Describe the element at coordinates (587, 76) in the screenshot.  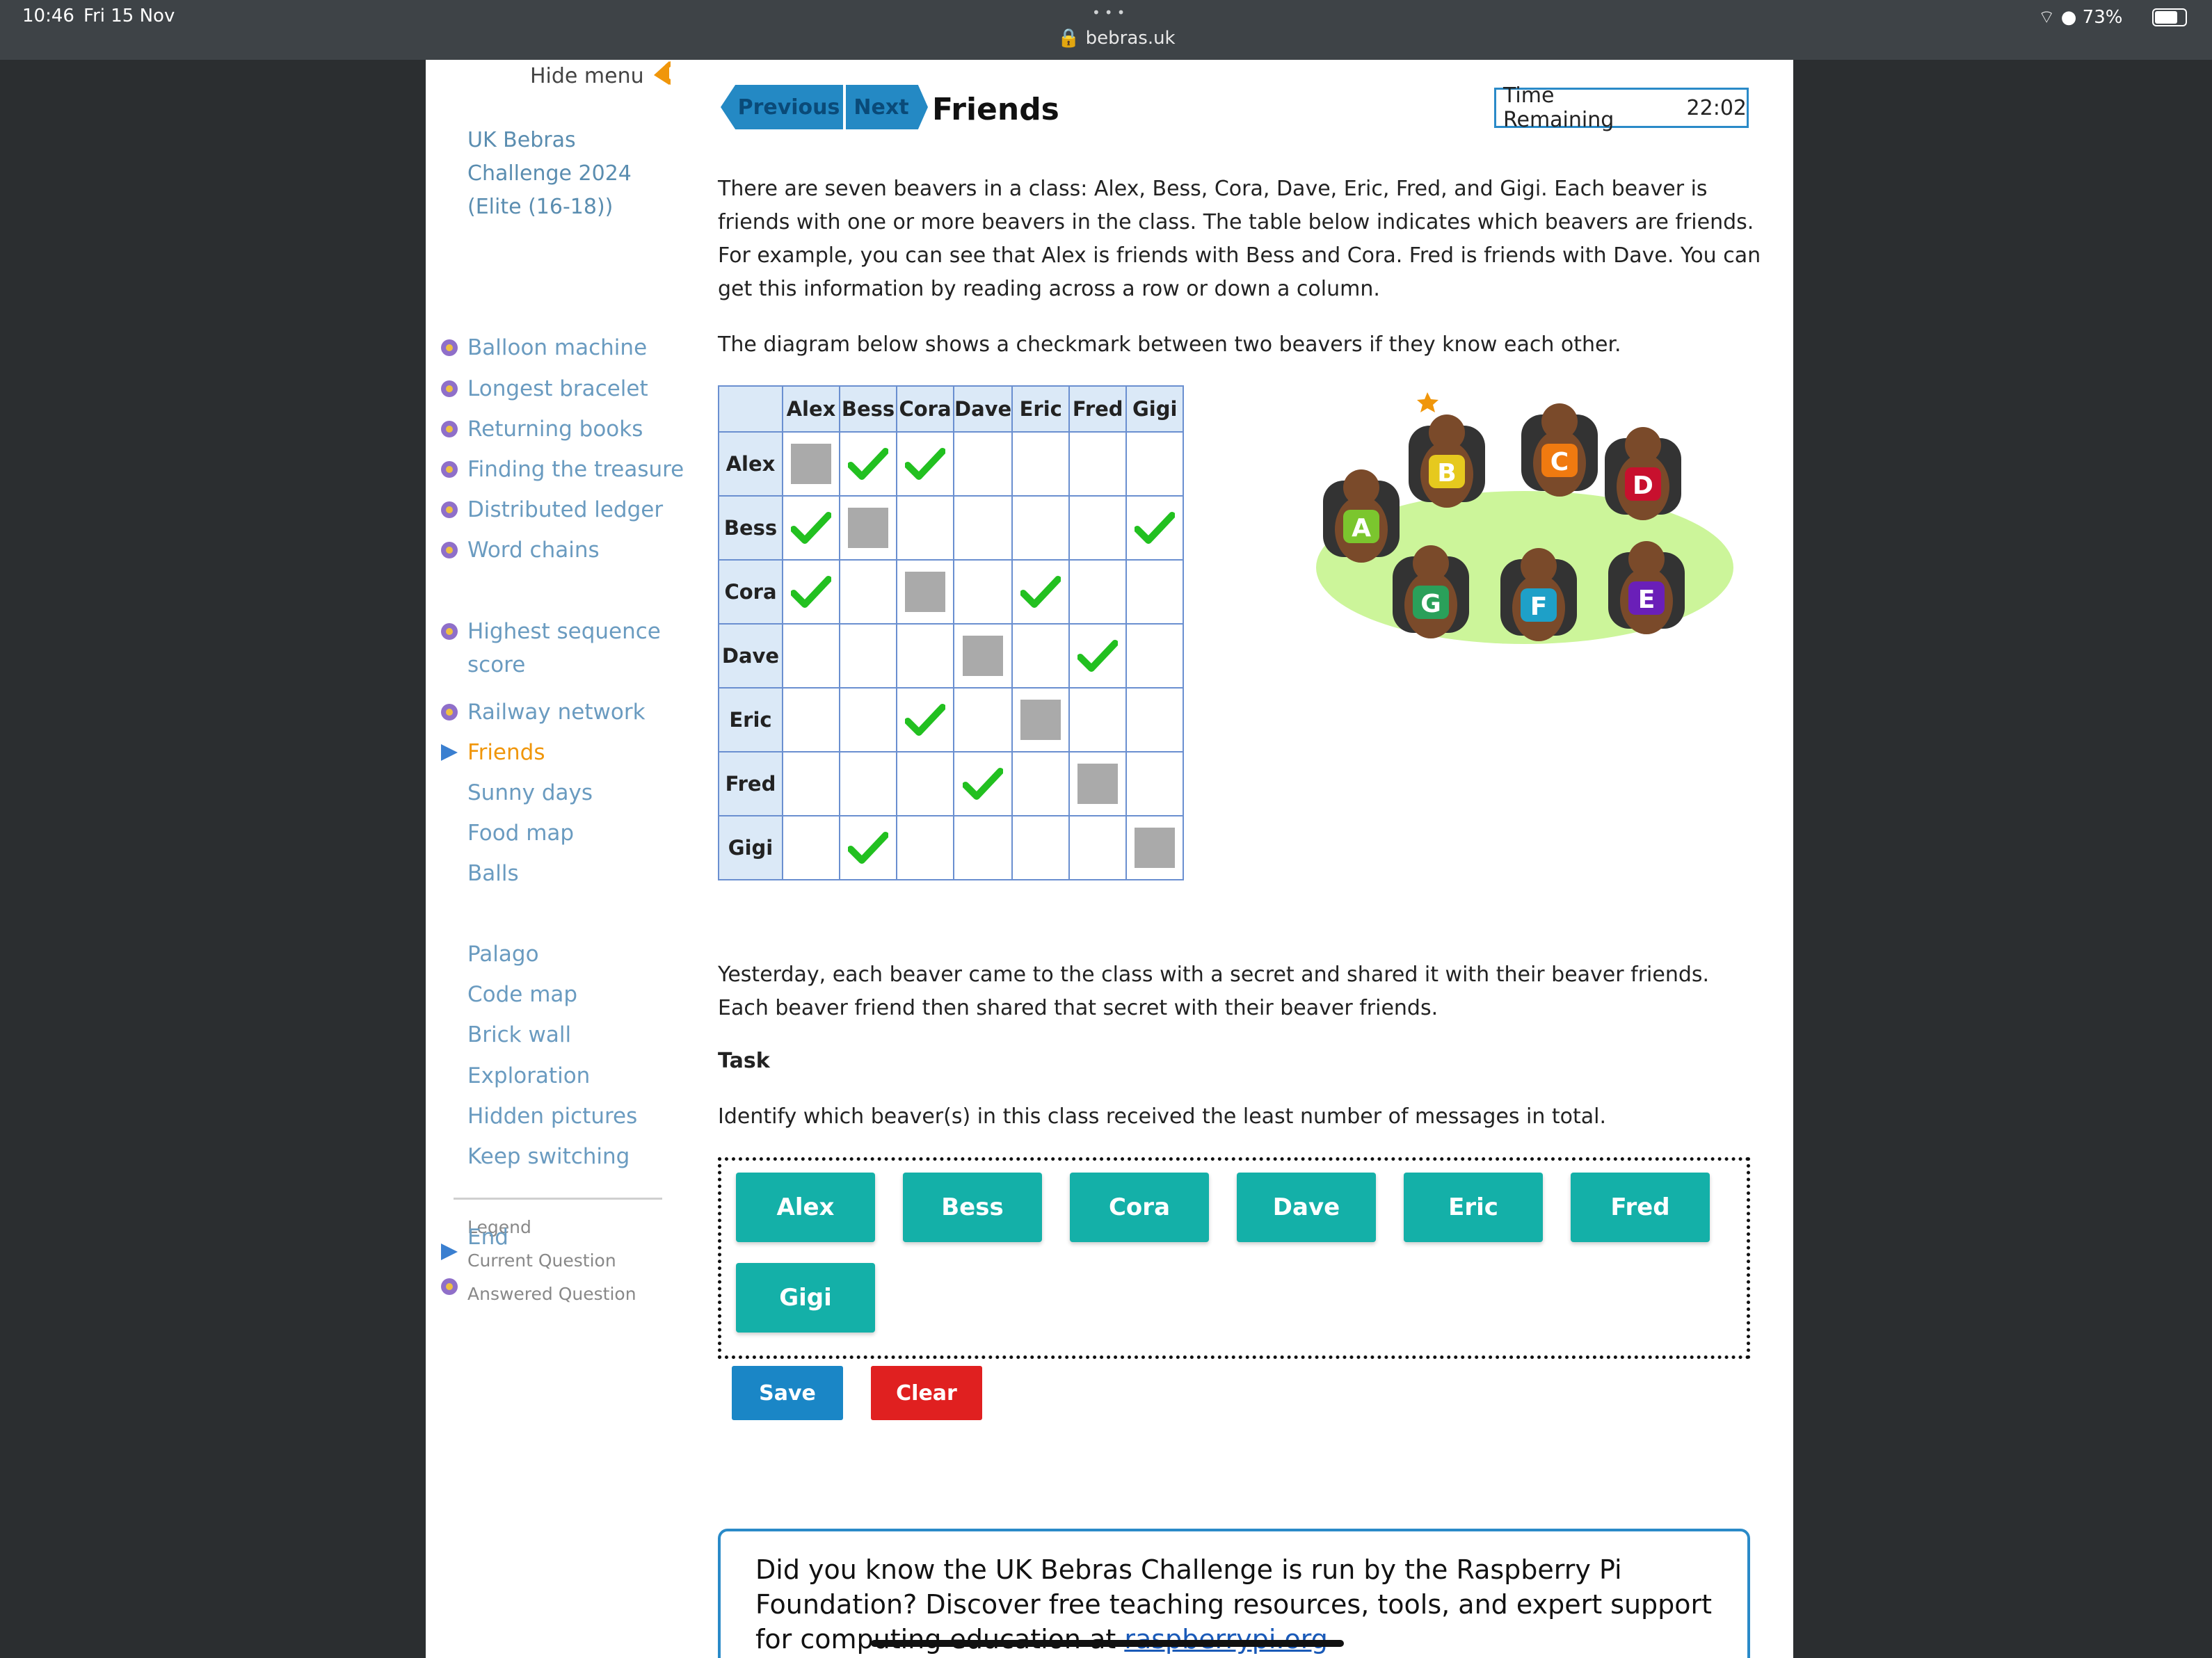
I see `hide-menu-link: Hide menu` at that location.